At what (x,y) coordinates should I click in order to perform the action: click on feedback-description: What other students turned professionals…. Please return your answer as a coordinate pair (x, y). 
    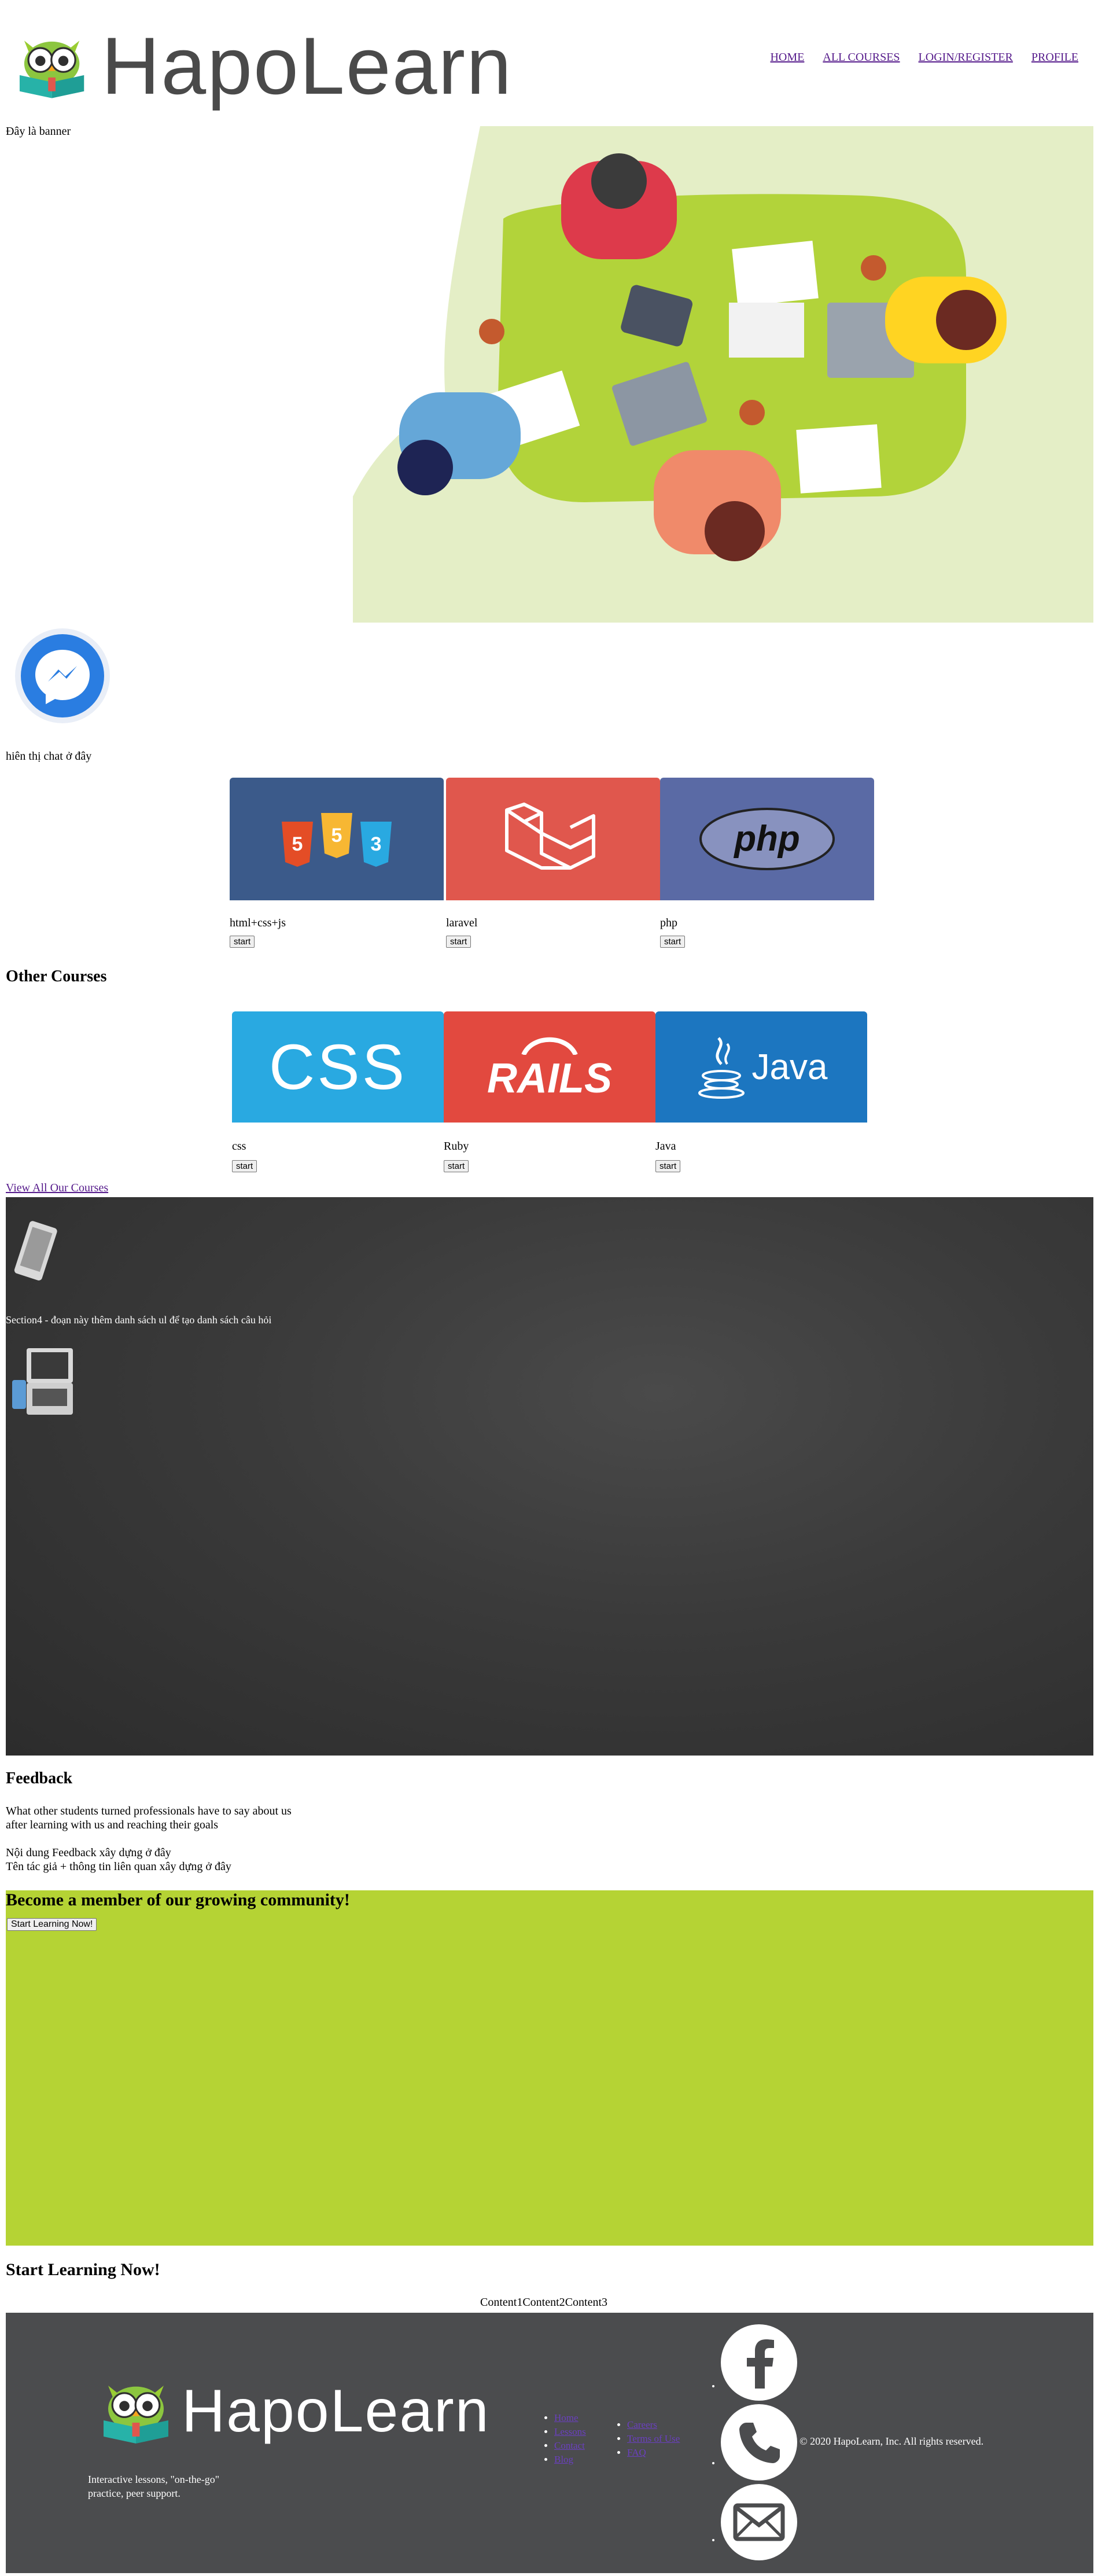
    Looking at the image, I should click on (149, 1818).